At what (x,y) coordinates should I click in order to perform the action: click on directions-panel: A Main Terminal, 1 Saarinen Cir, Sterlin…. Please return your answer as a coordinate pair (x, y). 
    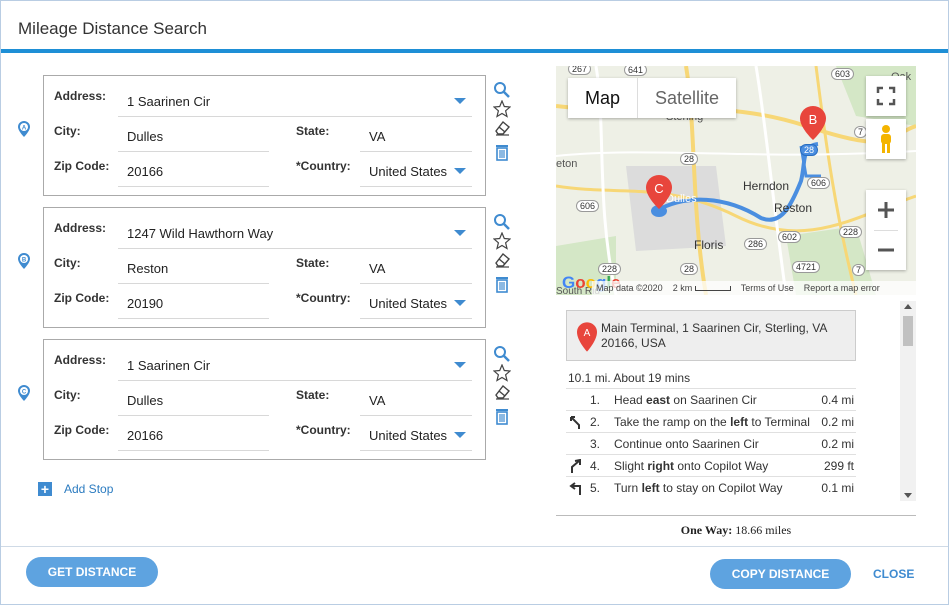
    Looking at the image, I should click on (736, 407).